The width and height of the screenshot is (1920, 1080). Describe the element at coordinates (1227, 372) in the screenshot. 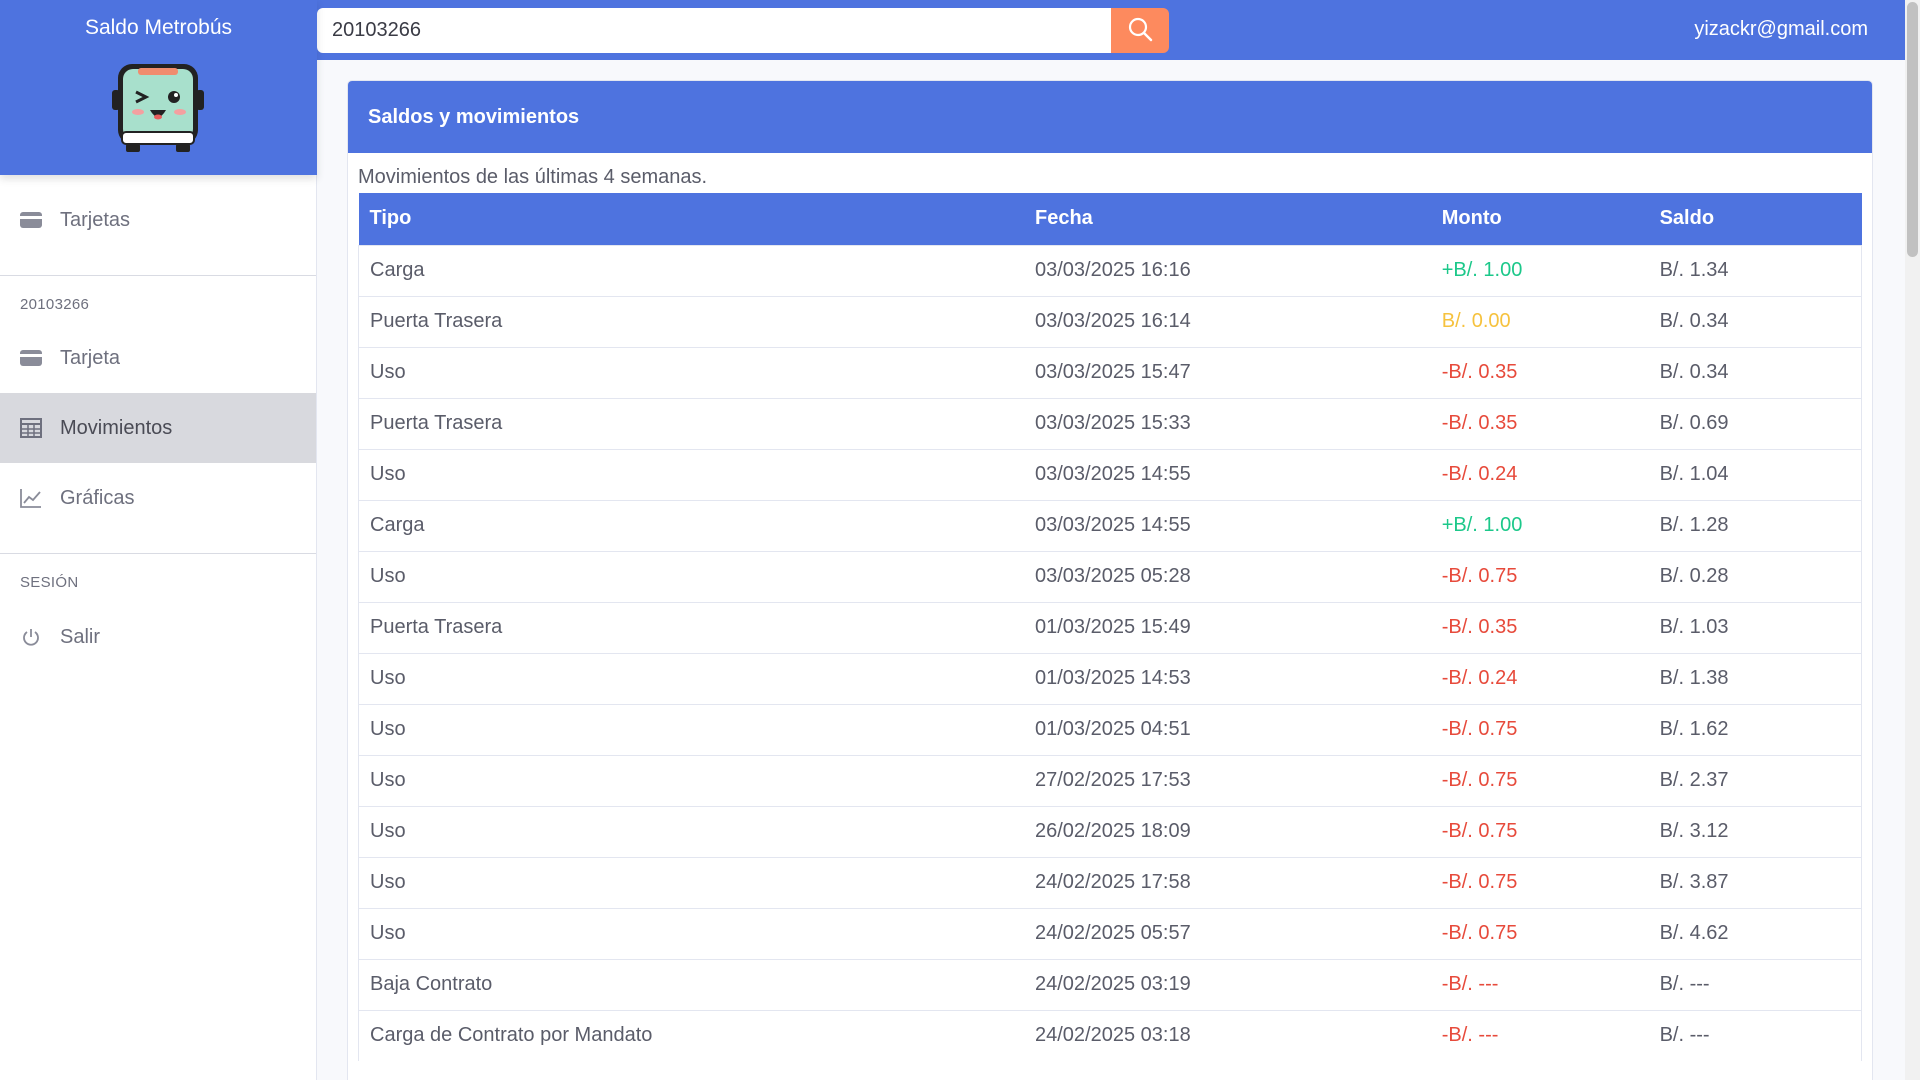

I see `cell-fecha: 03/03/2025 15:47` at that location.